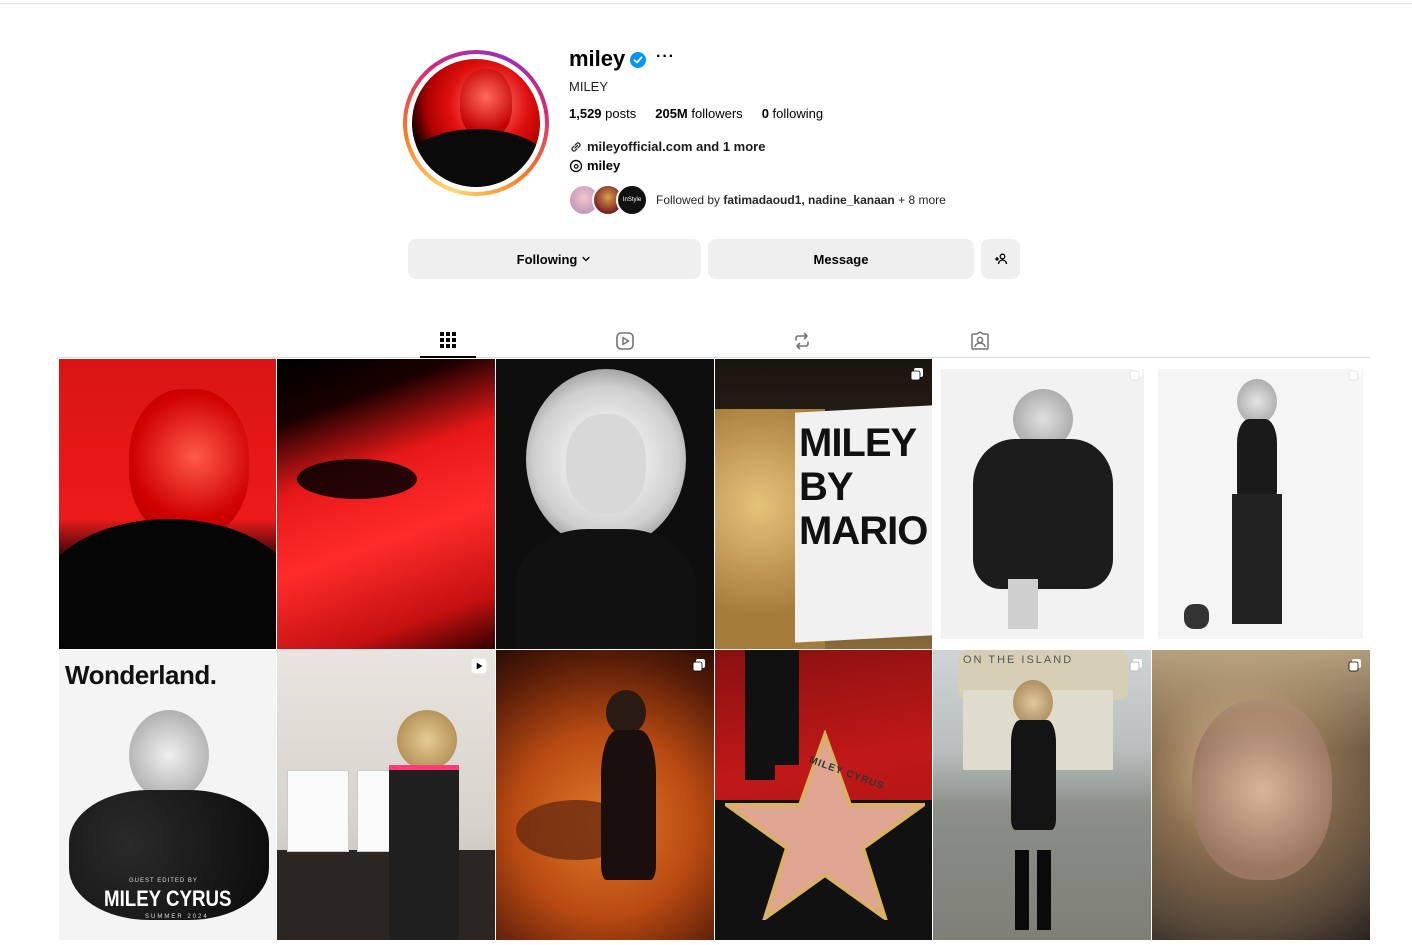 The image size is (1412, 945). What do you see at coordinates (576, 146) in the screenshot?
I see `link-icon` at bounding box center [576, 146].